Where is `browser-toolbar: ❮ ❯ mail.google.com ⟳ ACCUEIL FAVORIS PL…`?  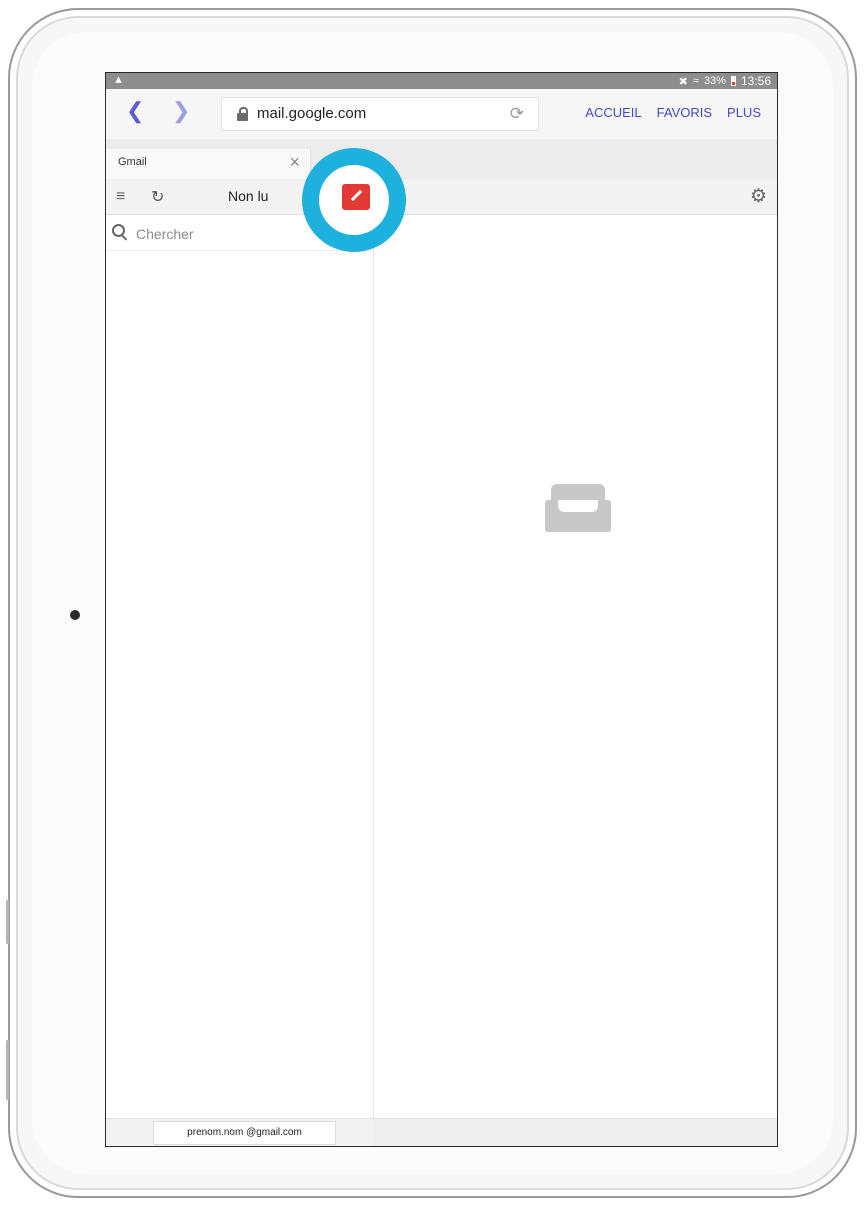 browser-toolbar: ❮ ❯ mail.google.com ⟳ ACCUEIL FAVORIS PL… is located at coordinates (441, 114).